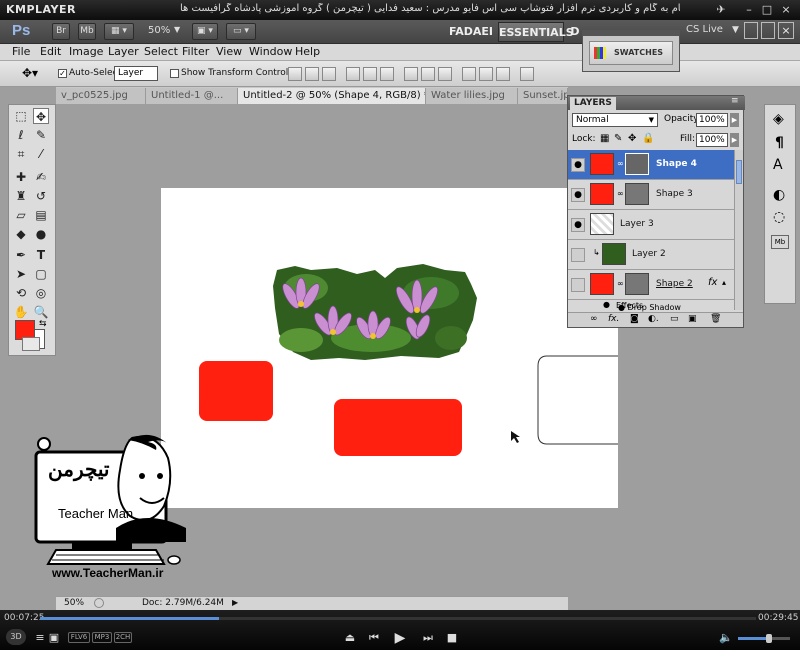 The width and height of the screenshot is (800, 650). What do you see at coordinates (21, 135) in the screenshot?
I see `lasso-tool-icon: ℓ` at bounding box center [21, 135].